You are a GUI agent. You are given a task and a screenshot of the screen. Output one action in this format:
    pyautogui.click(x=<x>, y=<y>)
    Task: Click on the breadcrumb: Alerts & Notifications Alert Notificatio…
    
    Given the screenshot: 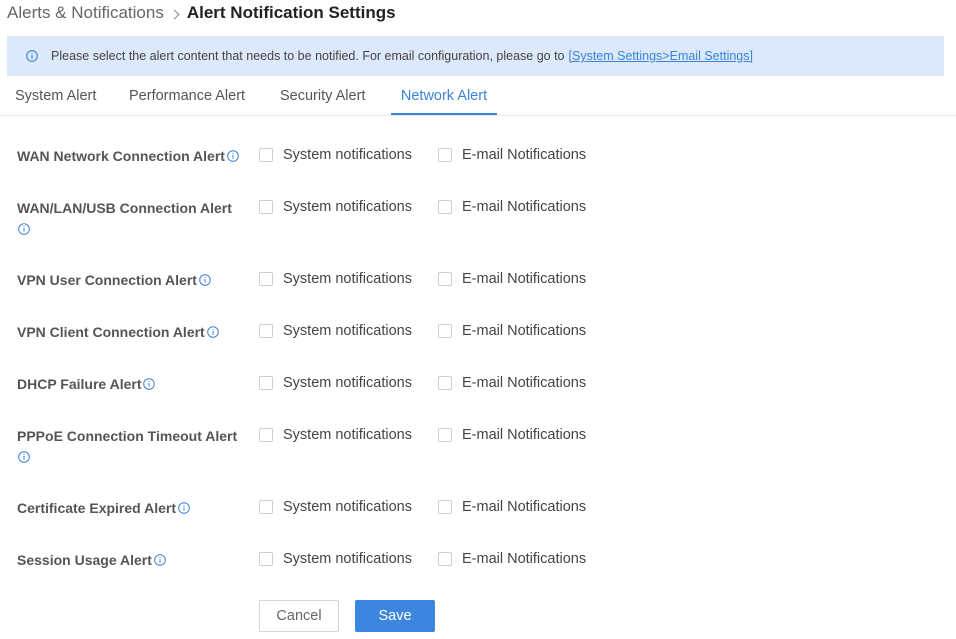 What is the action you would take?
    pyautogui.click(x=201, y=13)
    